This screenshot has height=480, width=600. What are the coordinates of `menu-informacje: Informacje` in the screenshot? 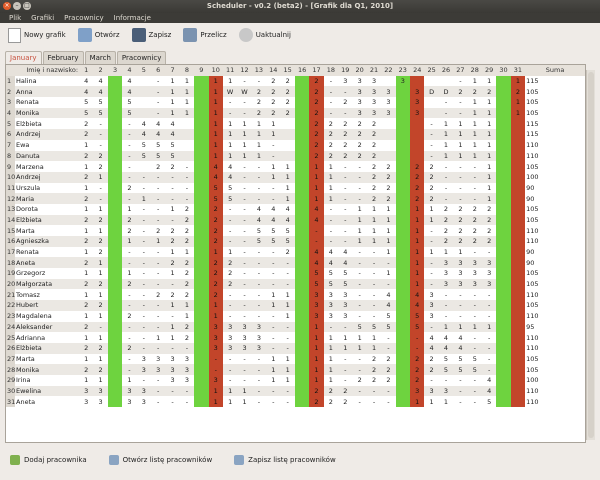 It's located at (132, 18).